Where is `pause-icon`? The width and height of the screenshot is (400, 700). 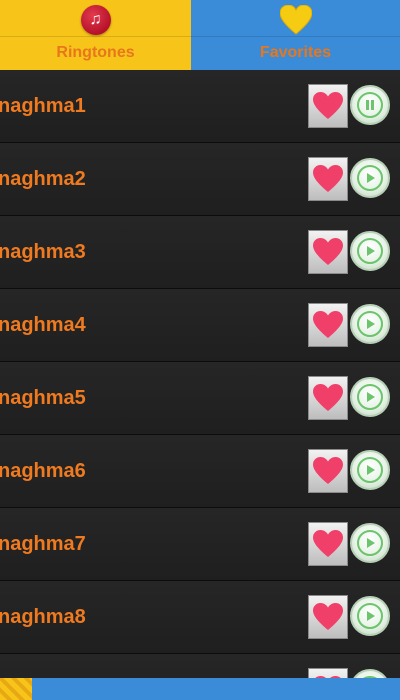 pause-icon is located at coordinates (370, 105).